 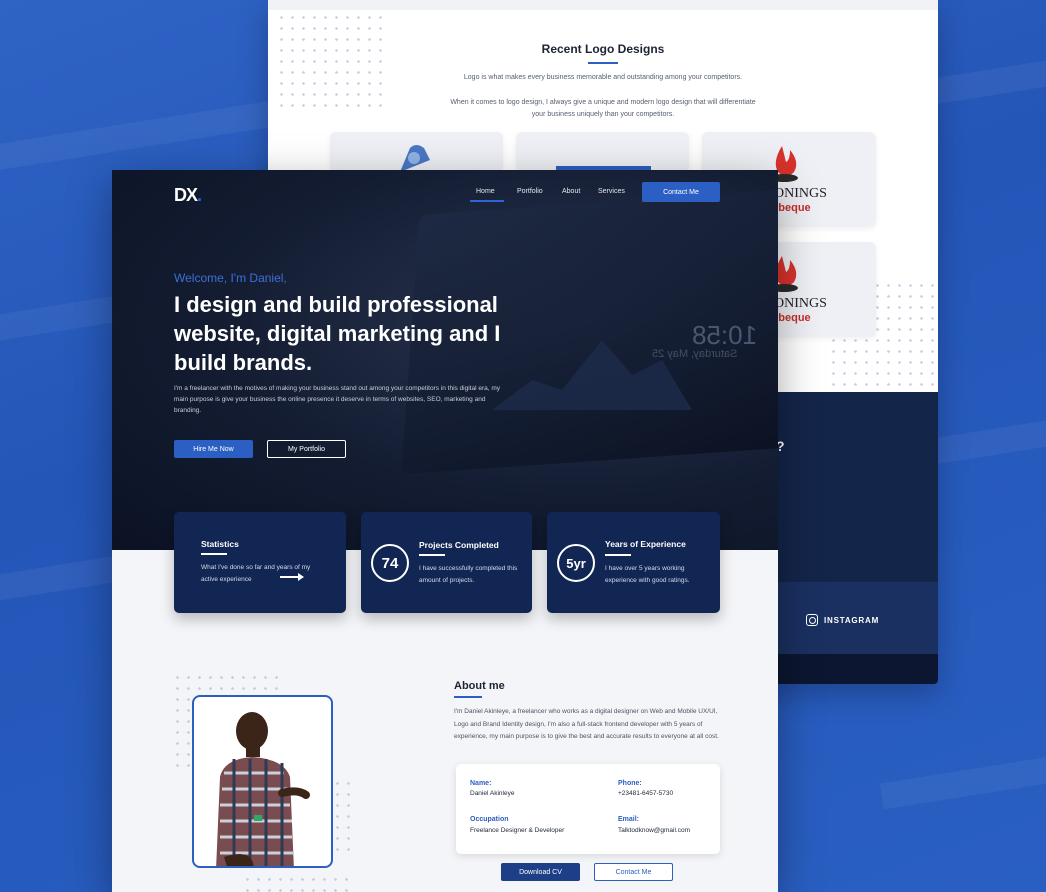 What do you see at coordinates (485, 191) in the screenshot?
I see `nav-home: Home` at bounding box center [485, 191].